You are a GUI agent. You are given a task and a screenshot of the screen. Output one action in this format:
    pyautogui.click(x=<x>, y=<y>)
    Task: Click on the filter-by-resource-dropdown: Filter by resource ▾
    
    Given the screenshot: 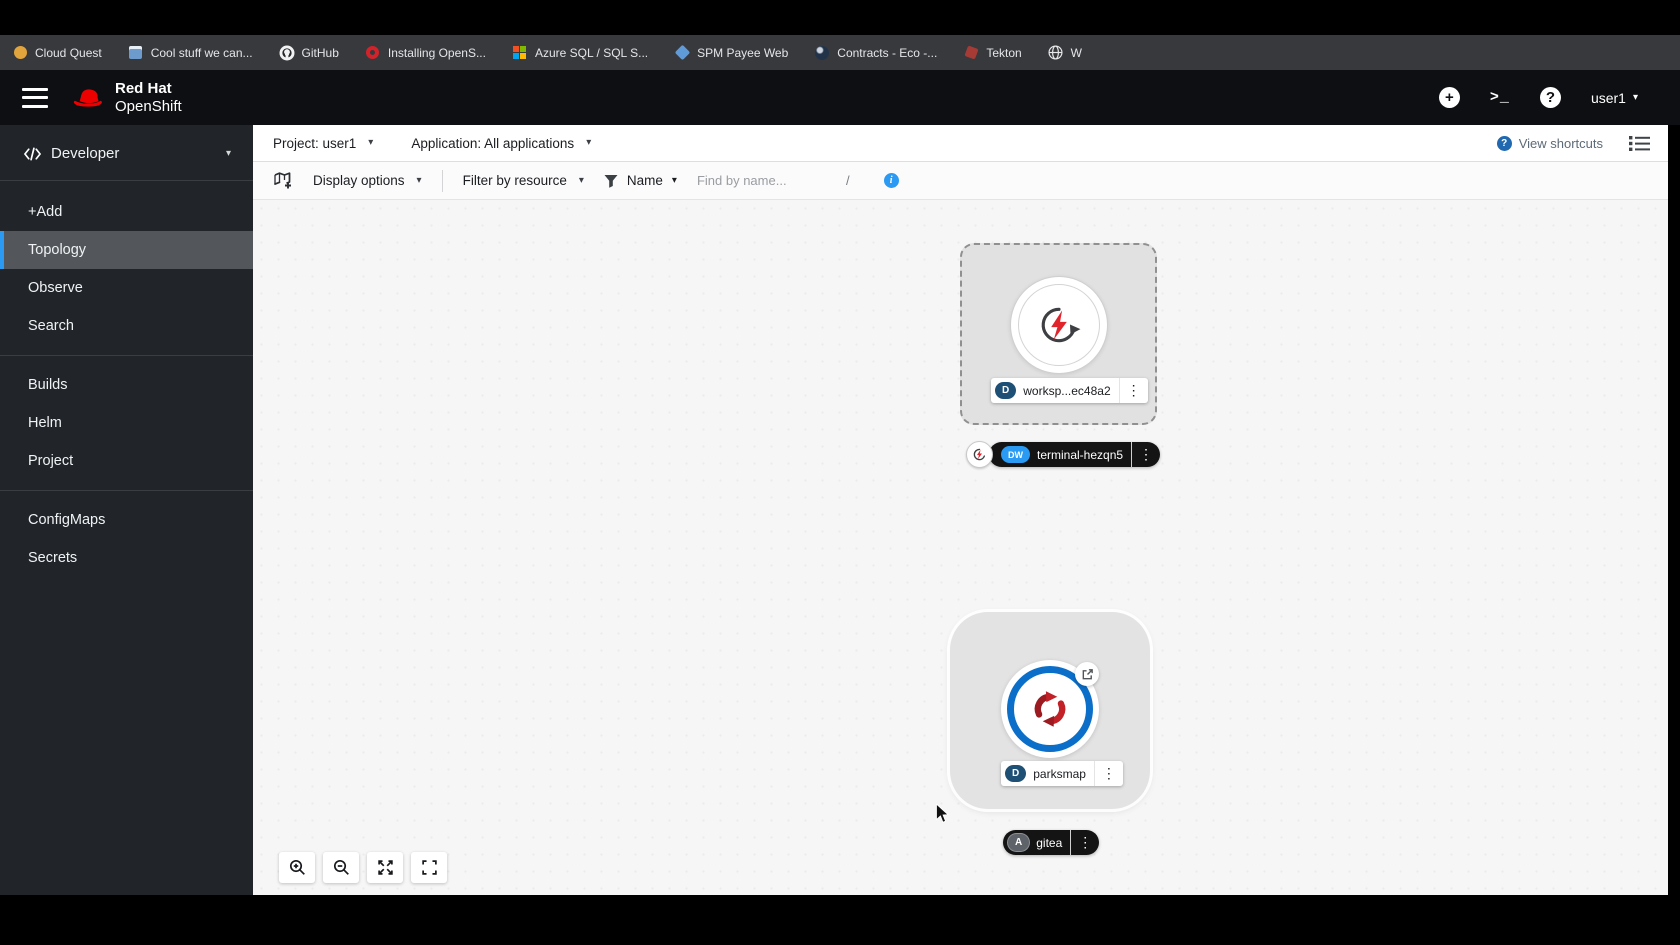 What is the action you would take?
    pyautogui.click(x=523, y=180)
    